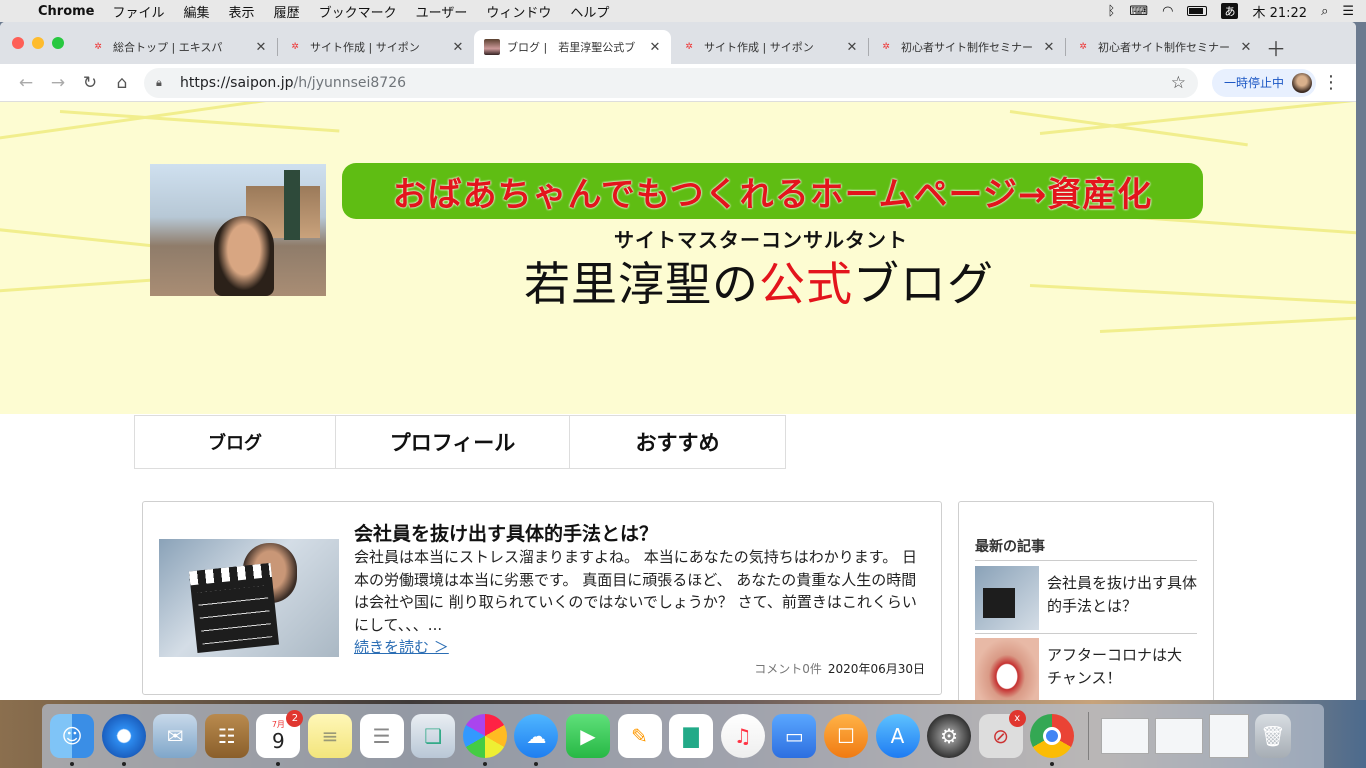  I want to click on latest-post-thumbnail, so click(1007, 598).